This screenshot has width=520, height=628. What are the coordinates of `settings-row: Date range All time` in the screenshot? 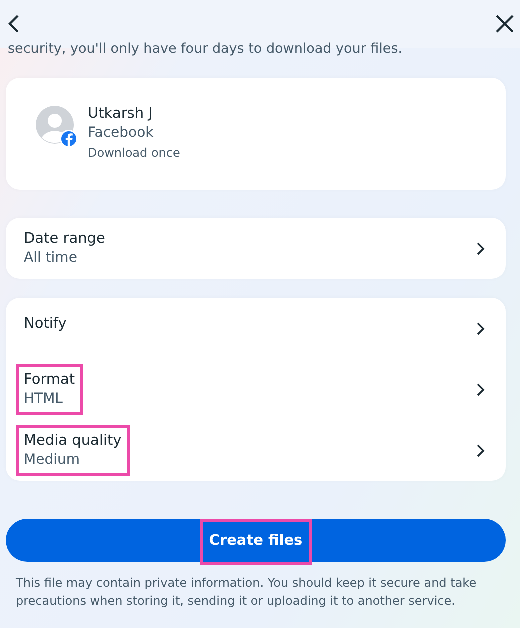 It's located at (256, 248).